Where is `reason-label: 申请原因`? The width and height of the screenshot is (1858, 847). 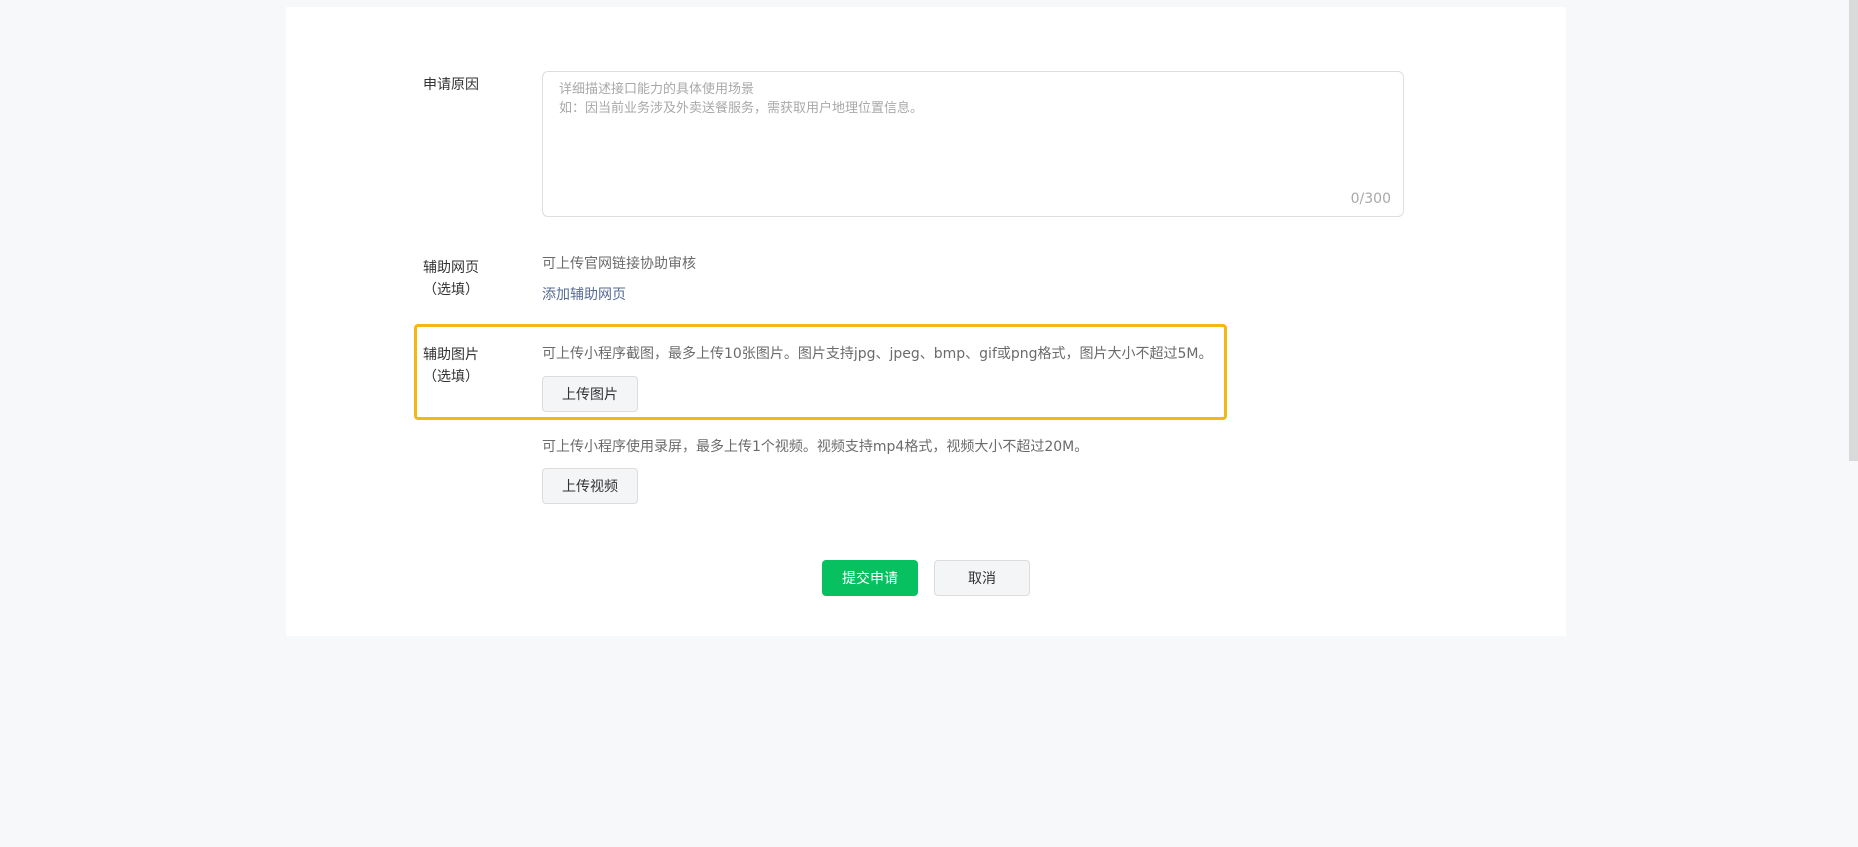 reason-label: 申请原因 is located at coordinates (451, 85).